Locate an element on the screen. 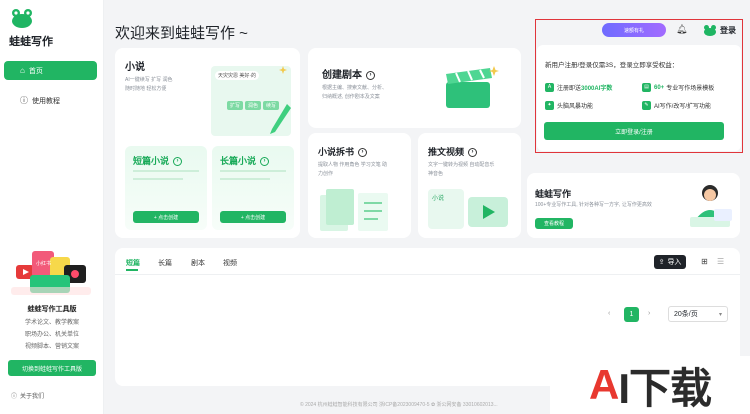 Image resolution: width=750 pixels, height=414 pixels. video-illustration-label: 小说 is located at coordinates (438, 199).